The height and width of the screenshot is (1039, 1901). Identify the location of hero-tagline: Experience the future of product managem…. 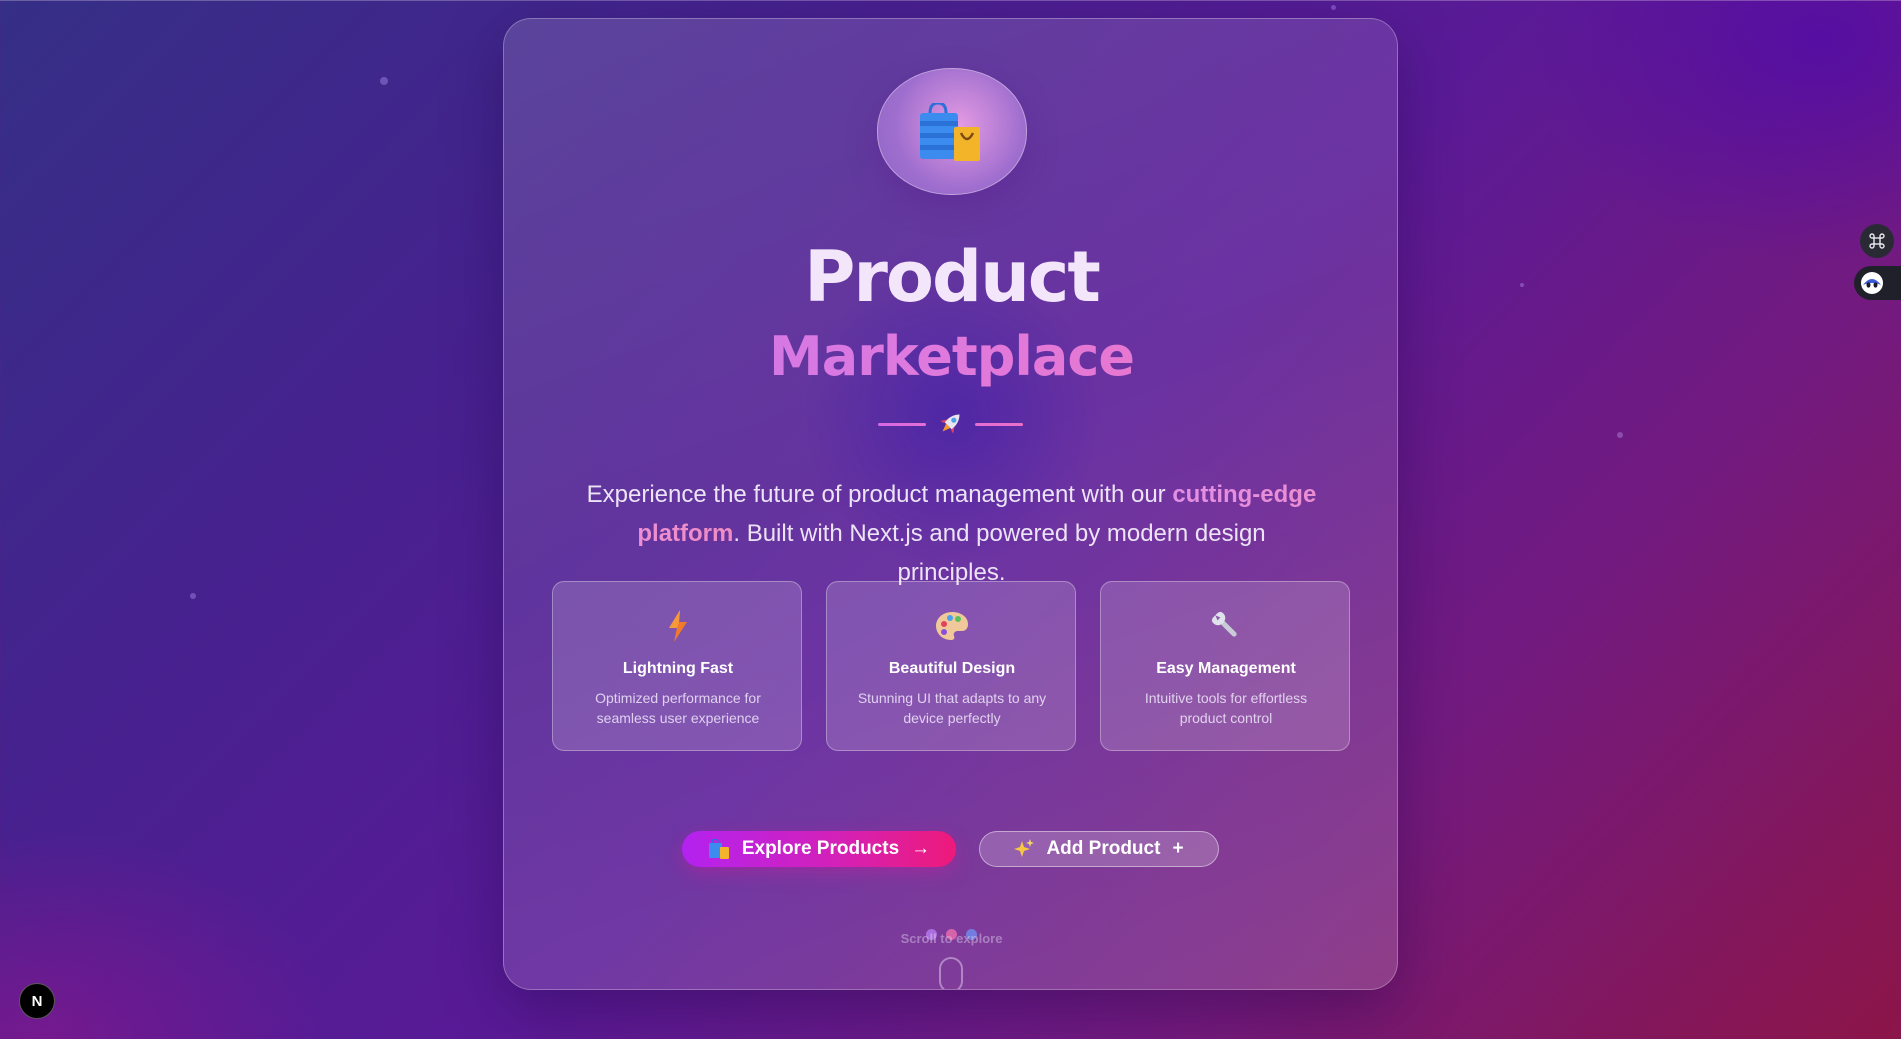
(951, 533).